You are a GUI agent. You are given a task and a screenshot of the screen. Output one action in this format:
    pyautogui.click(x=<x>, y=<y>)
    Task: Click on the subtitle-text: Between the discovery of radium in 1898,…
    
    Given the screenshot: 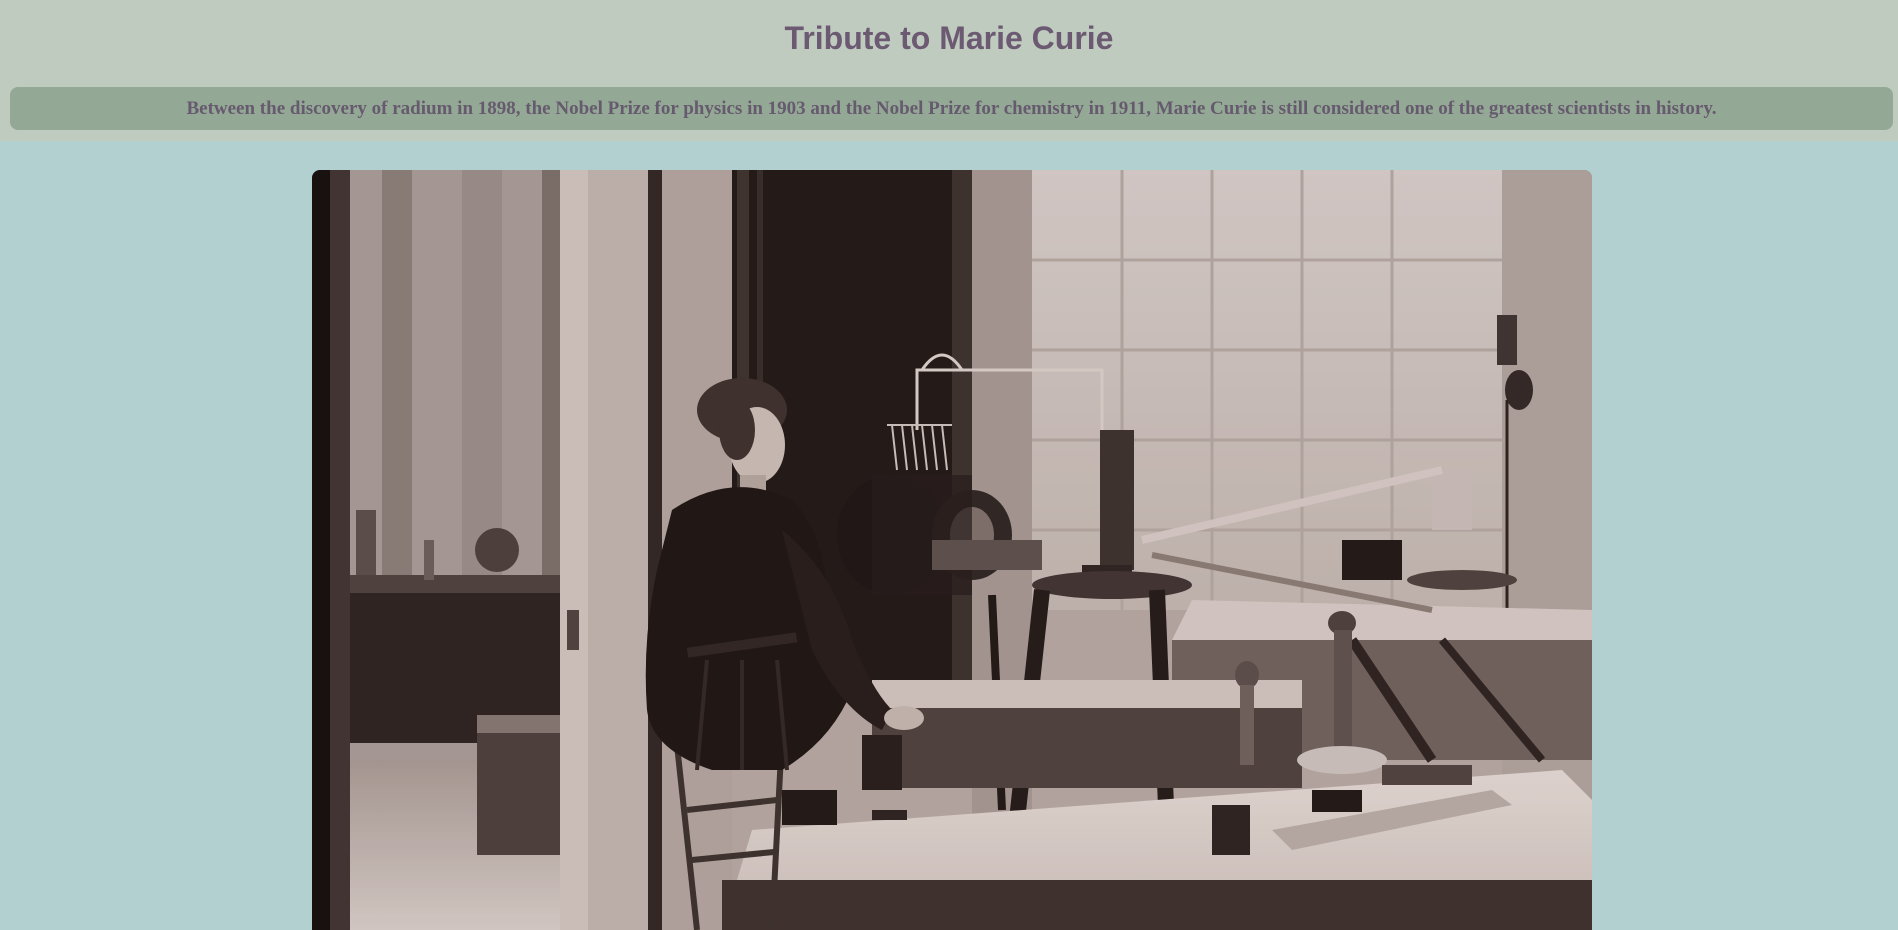 What is the action you would take?
    pyautogui.click(x=951, y=108)
    